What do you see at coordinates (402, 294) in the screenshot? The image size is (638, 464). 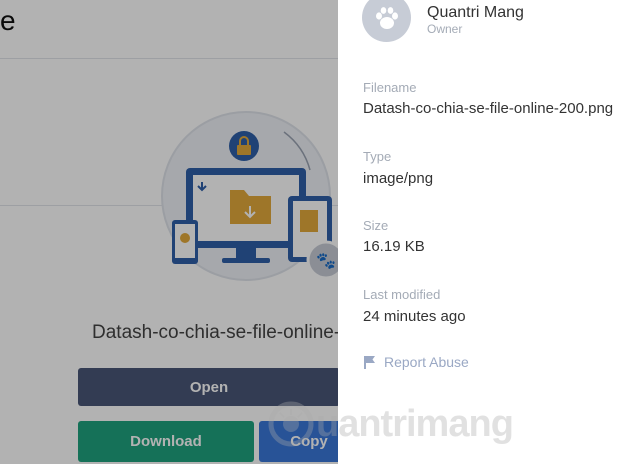 I see `last-modified-label: Last modified` at bounding box center [402, 294].